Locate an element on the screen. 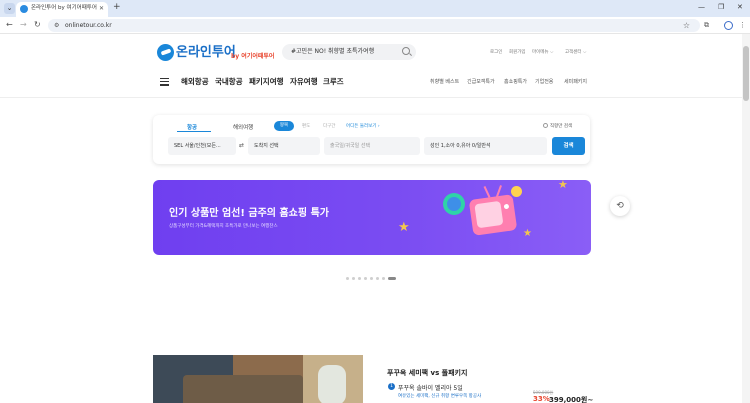  close-icon: ✕ is located at coordinates (101, 8).